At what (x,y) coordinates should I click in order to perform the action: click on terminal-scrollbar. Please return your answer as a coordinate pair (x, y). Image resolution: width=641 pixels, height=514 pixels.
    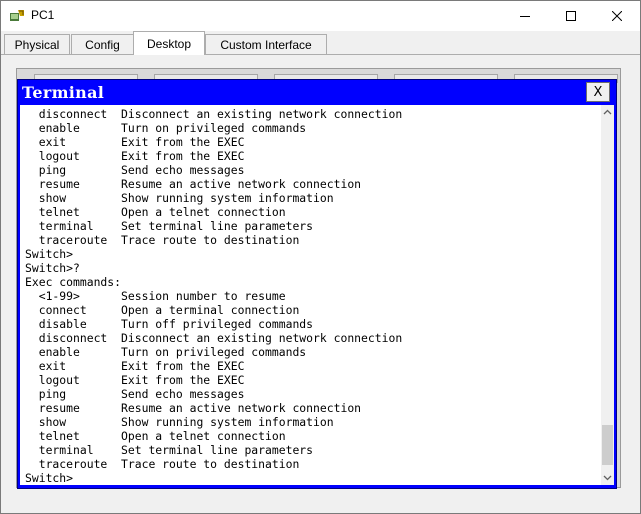
    Looking at the image, I should click on (607, 295).